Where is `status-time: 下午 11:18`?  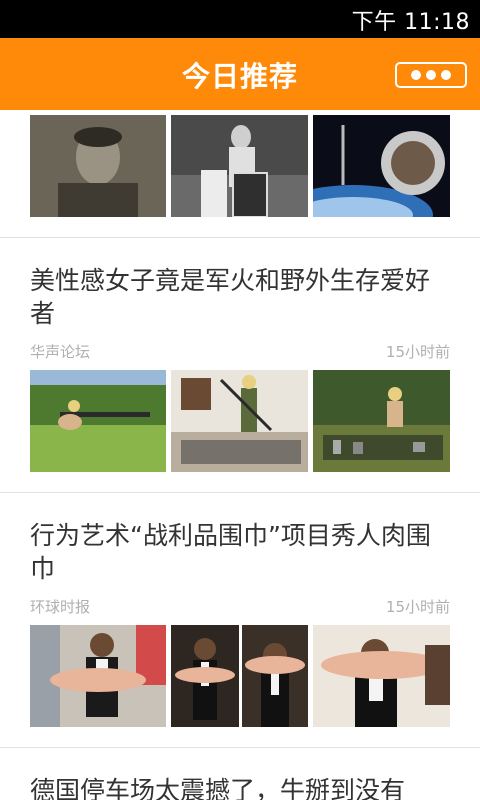
status-time: 下午 11:18 is located at coordinates (410, 22).